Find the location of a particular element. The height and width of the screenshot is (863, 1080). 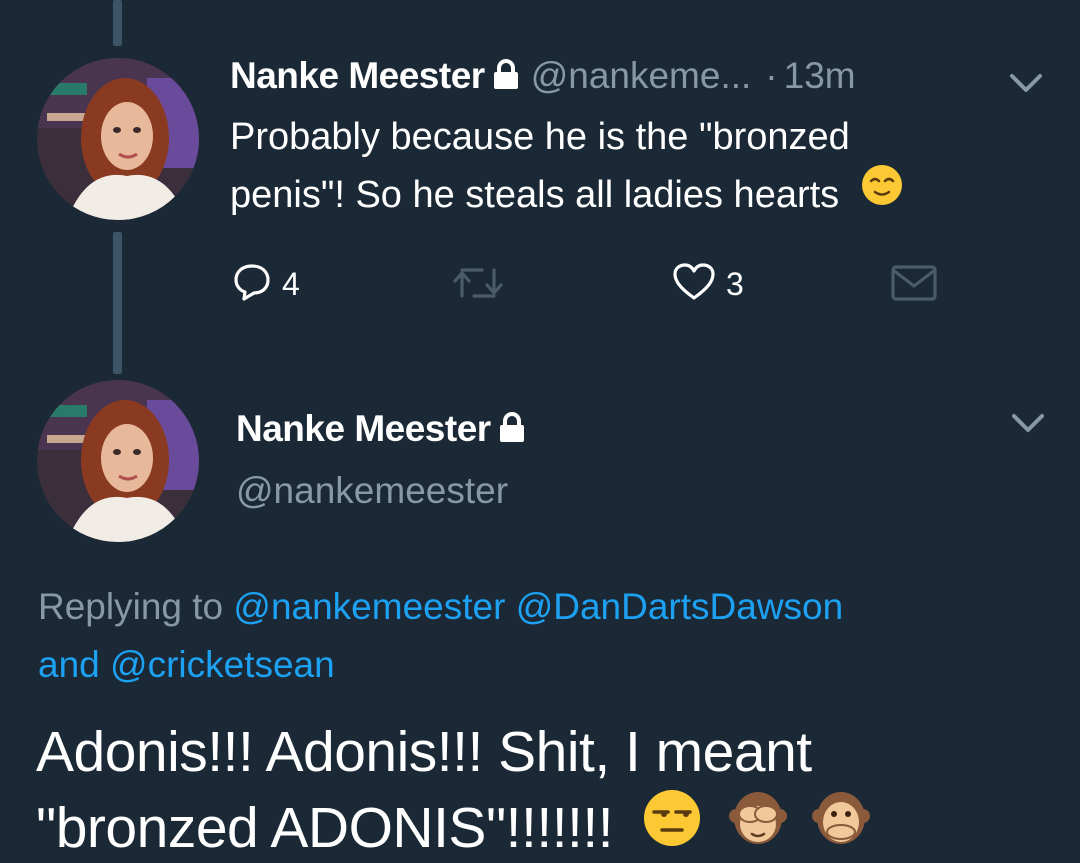

retweet-button is located at coordinates (478, 285).